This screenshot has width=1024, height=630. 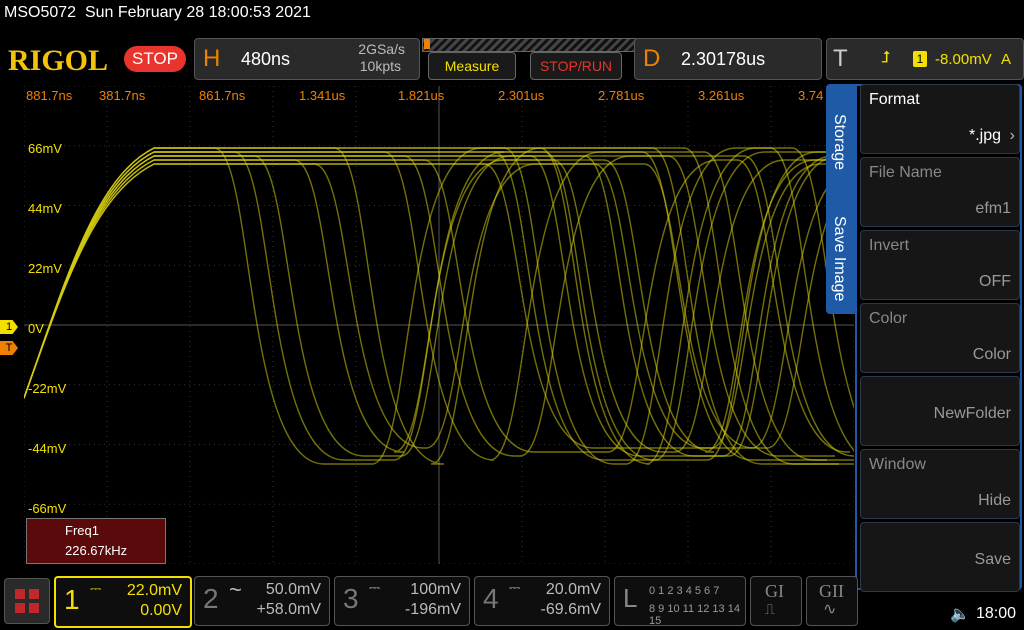 I want to click on trigger-source-badge: 1, so click(x=920, y=59).